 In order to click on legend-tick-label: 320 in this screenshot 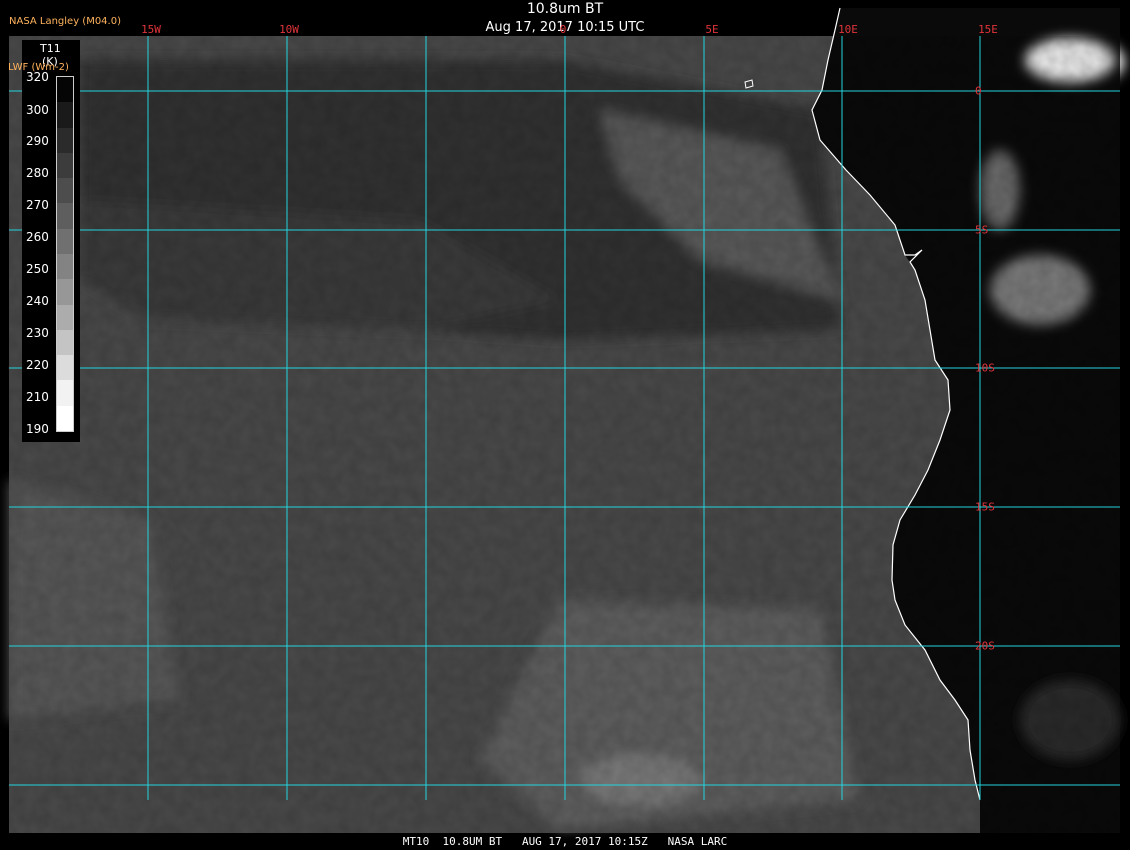, I will do `click(37, 77)`.